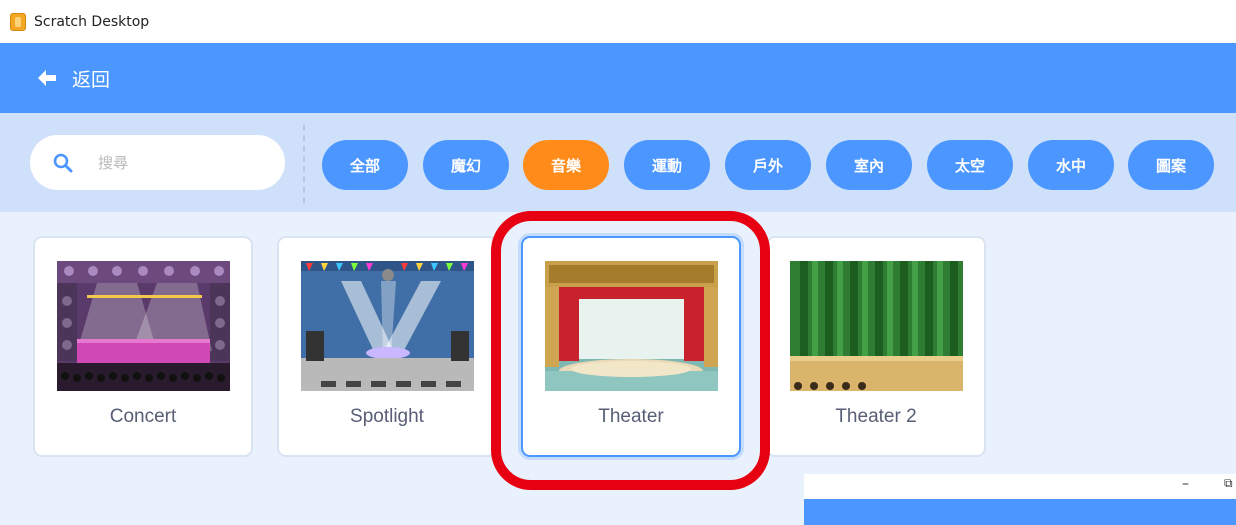  I want to click on tag-underwater: 水中, so click(1071, 165).